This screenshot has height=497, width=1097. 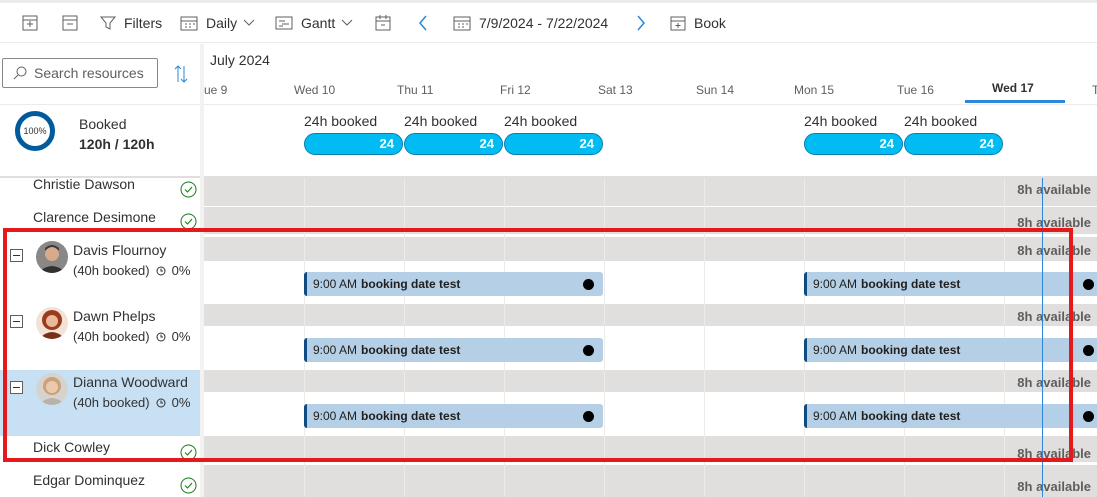 I want to click on resource-name: Christie Dawson, so click(x=84, y=184).